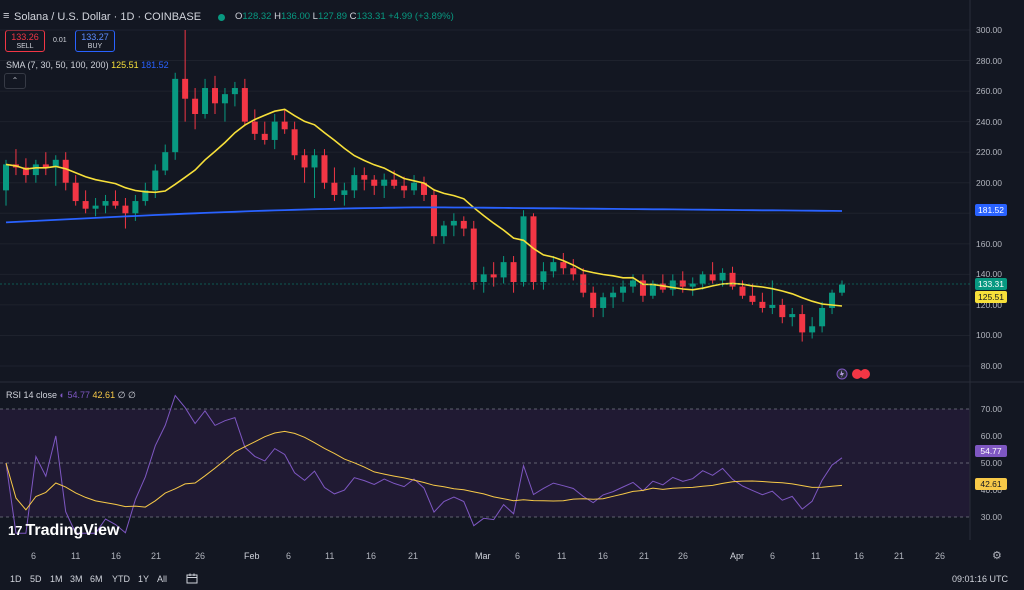 This screenshot has height=590, width=1024. I want to click on timeframe-button-3m: 3M, so click(76, 579).